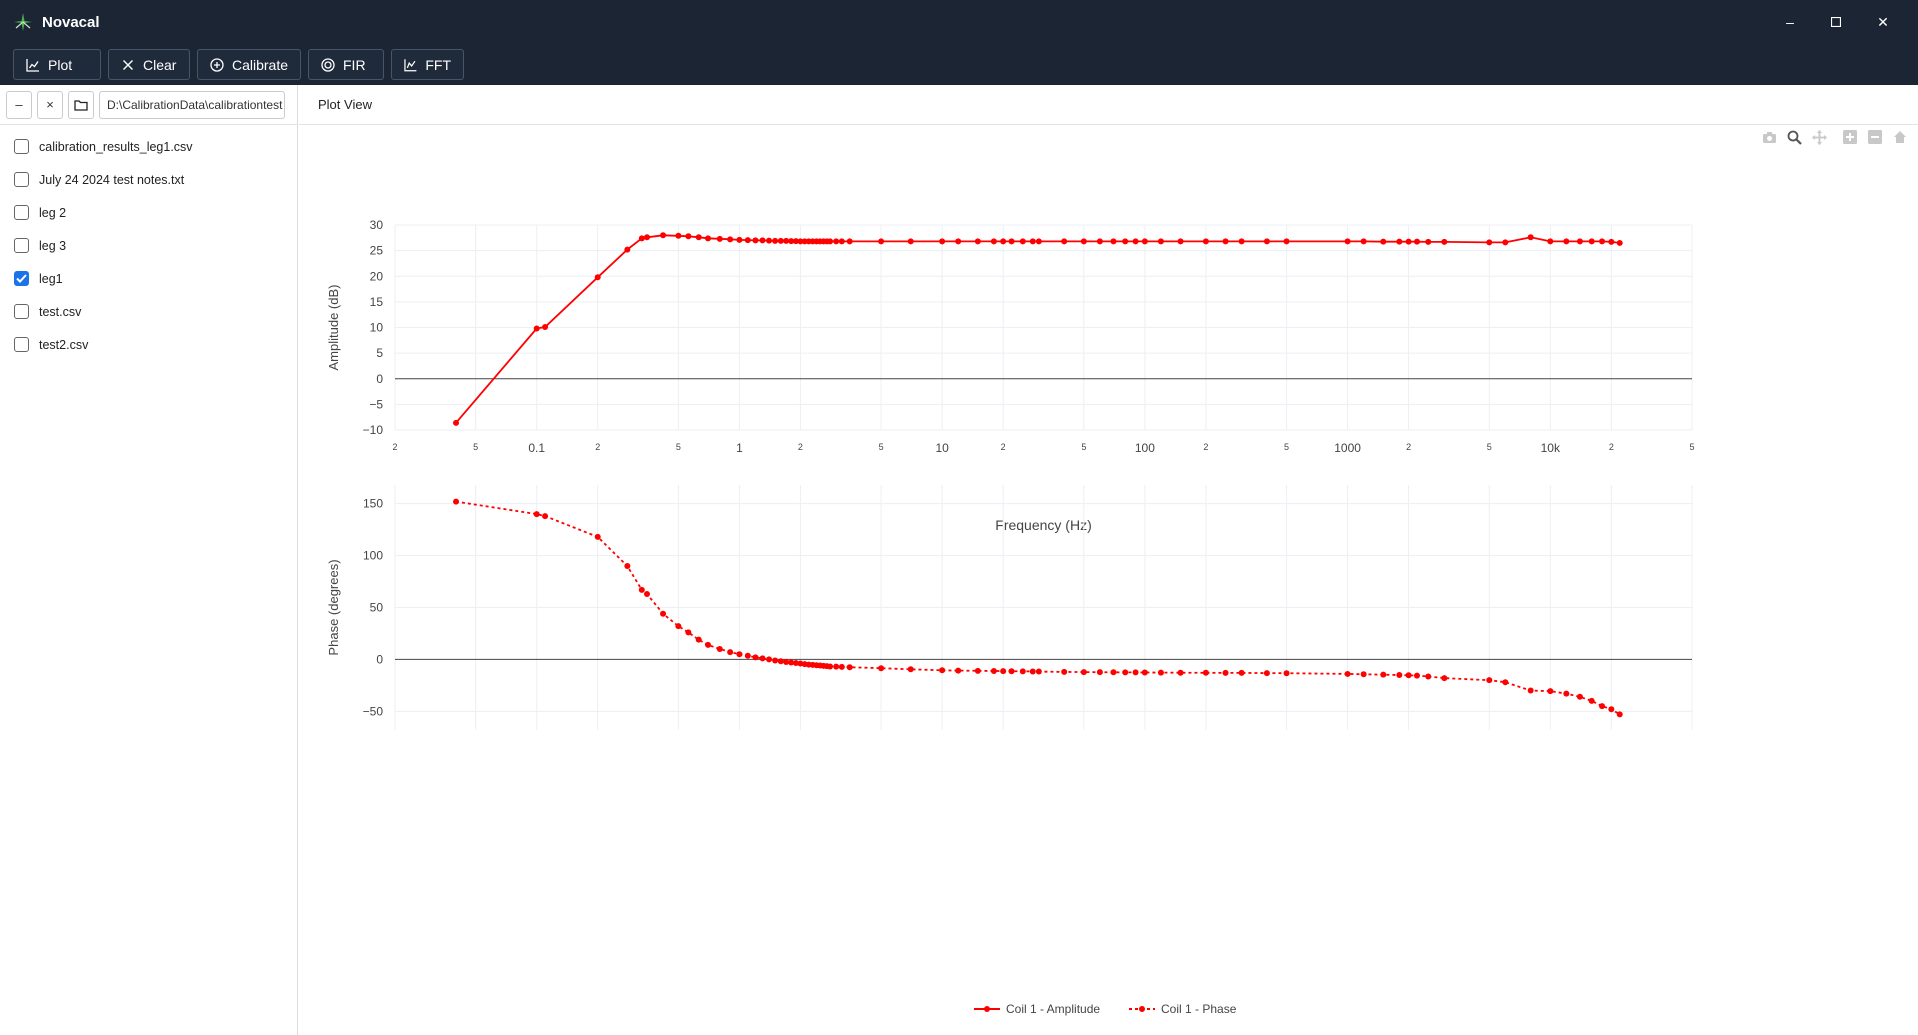 Image resolution: width=1918 pixels, height=1035 pixels. I want to click on legend-swatch-marker, so click(1142, 1009).